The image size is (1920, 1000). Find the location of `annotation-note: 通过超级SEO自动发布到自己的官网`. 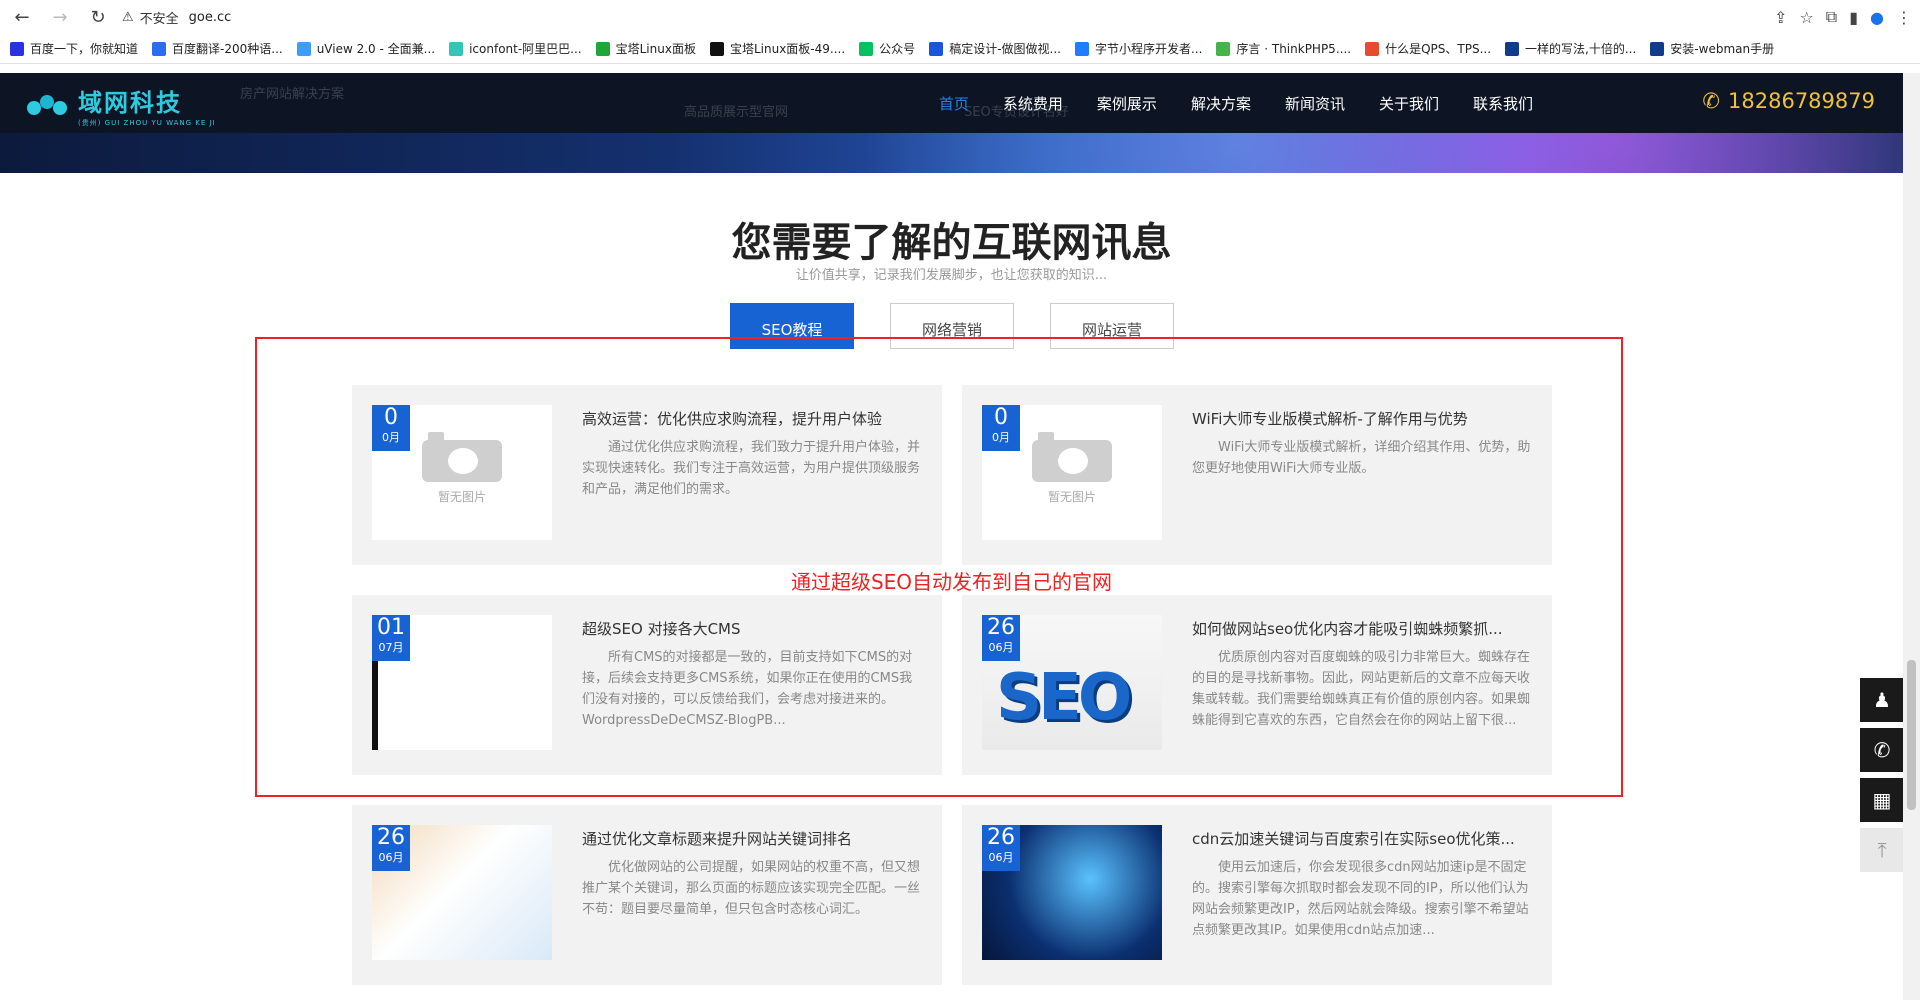

annotation-note: 通过超级SEO自动发布到自己的官网 is located at coordinates (951, 582).